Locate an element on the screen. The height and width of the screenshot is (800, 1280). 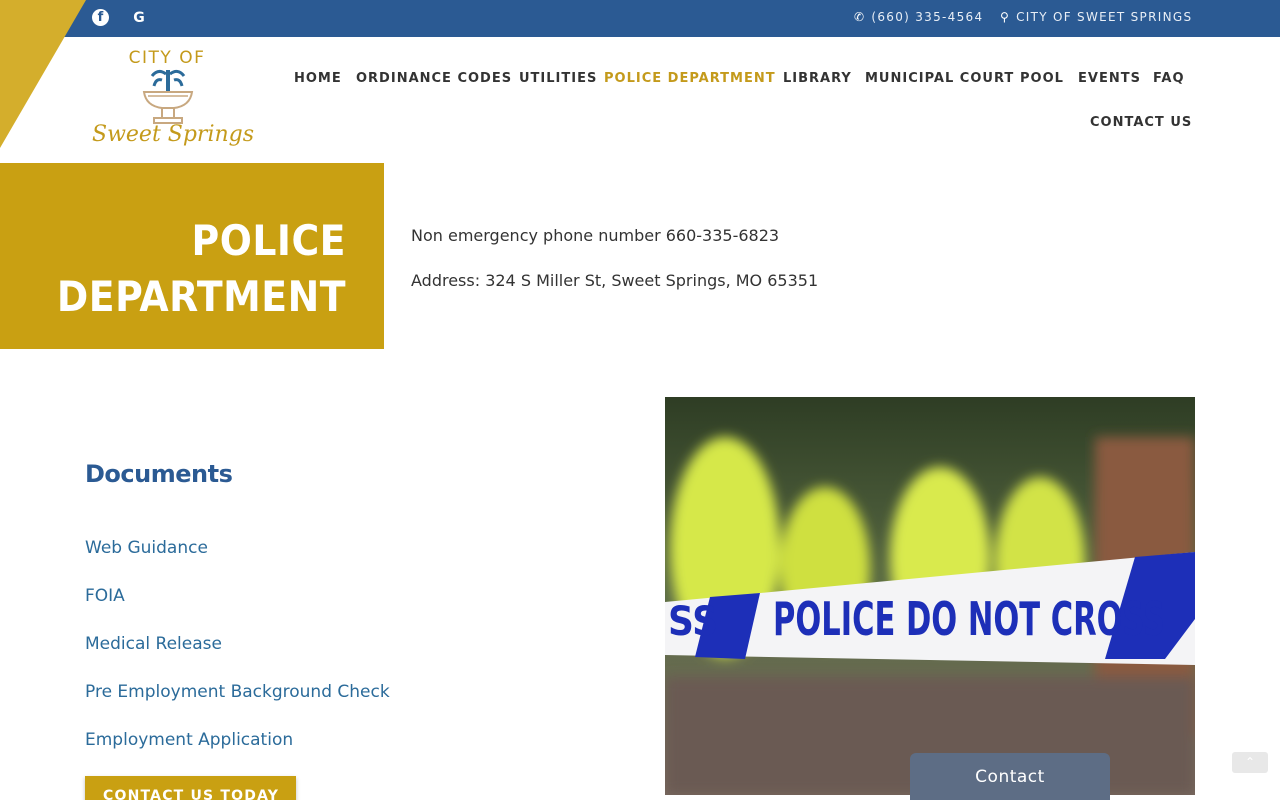
page-title-block: POLICE DEPARTMENT is located at coordinates (192, 256).